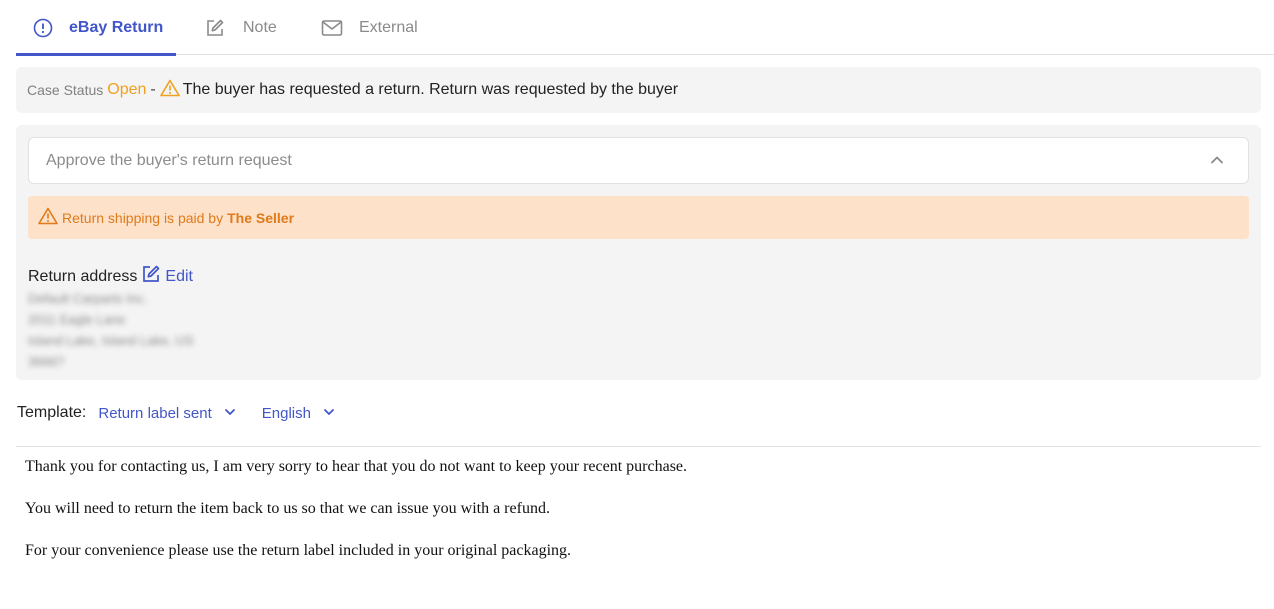 This screenshot has width=1274, height=609. What do you see at coordinates (116, 27) in the screenshot?
I see `tab-ebay-return-label: eBay Return` at bounding box center [116, 27].